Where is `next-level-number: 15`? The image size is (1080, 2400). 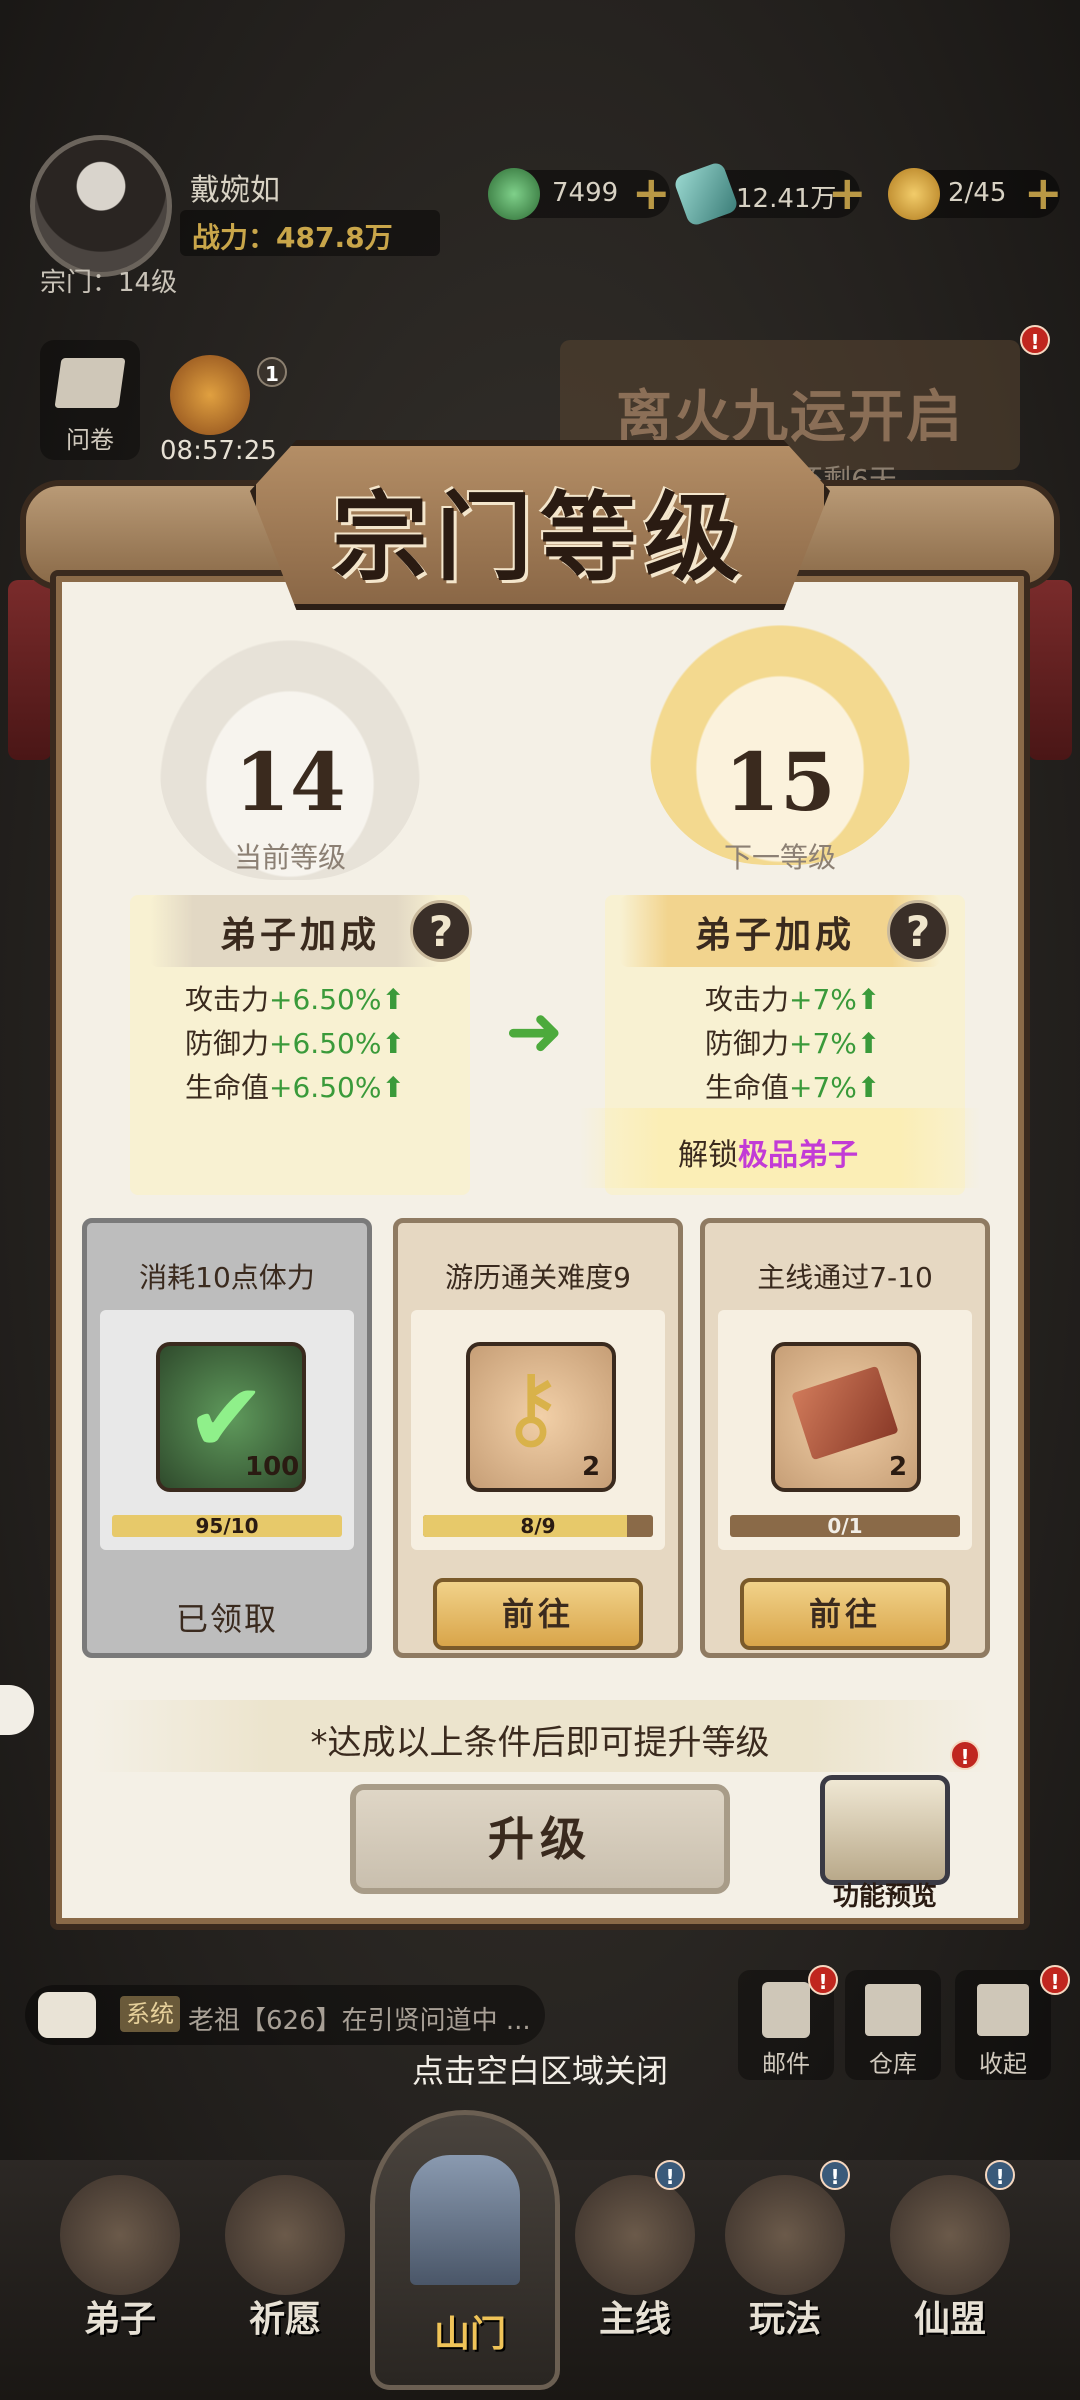
next-level-number: 15 is located at coordinates (780, 782).